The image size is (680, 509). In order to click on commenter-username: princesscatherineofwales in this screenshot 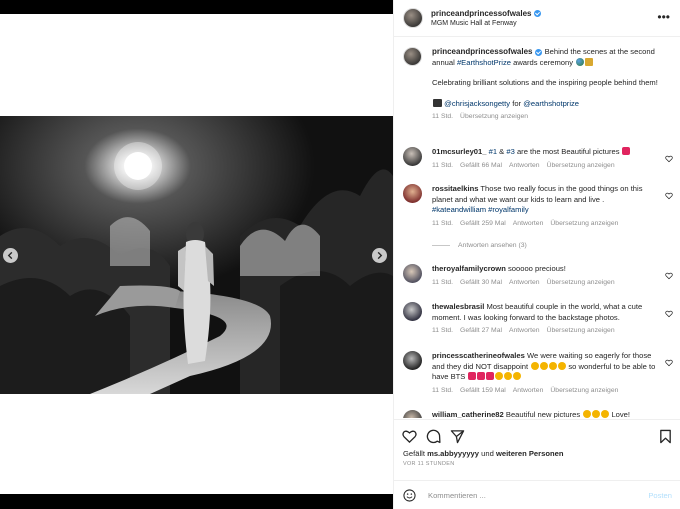, I will do `click(478, 355)`.